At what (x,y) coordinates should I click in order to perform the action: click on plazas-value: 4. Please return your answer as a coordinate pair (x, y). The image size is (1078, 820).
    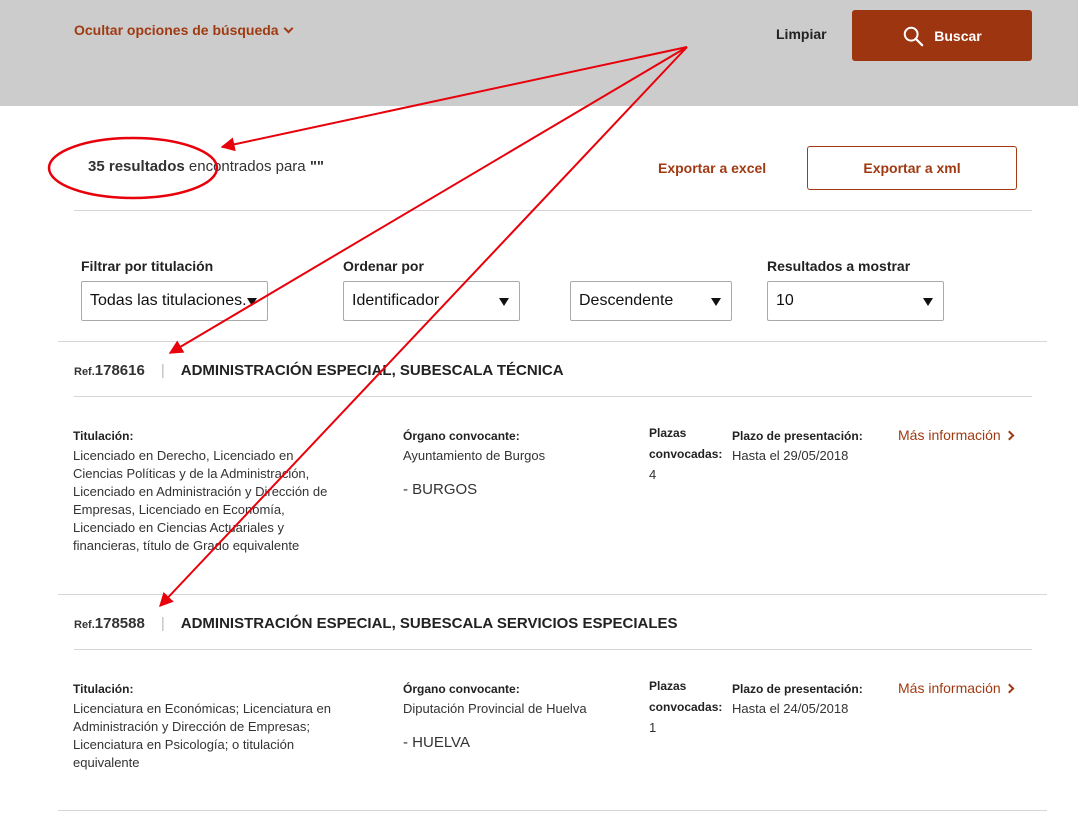
    Looking at the image, I should click on (653, 474).